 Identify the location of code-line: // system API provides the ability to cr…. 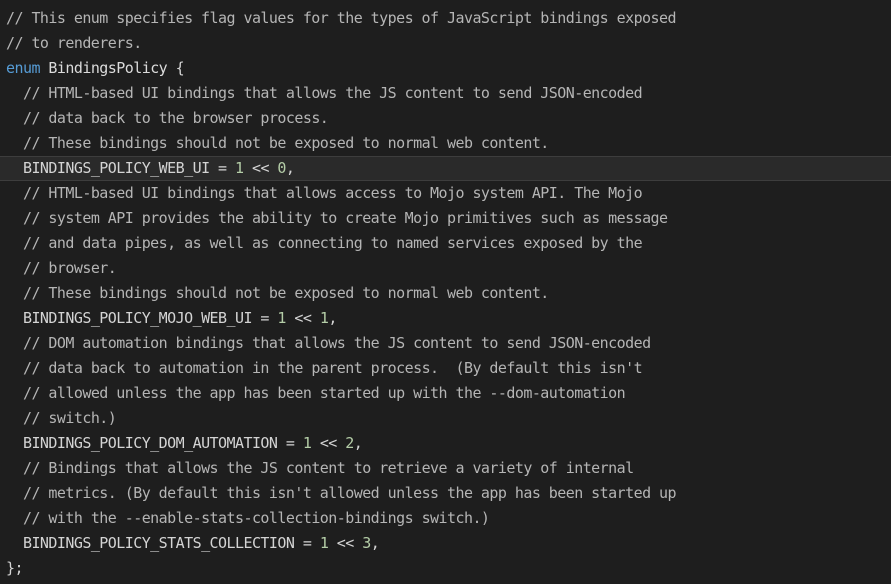
(445, 218).